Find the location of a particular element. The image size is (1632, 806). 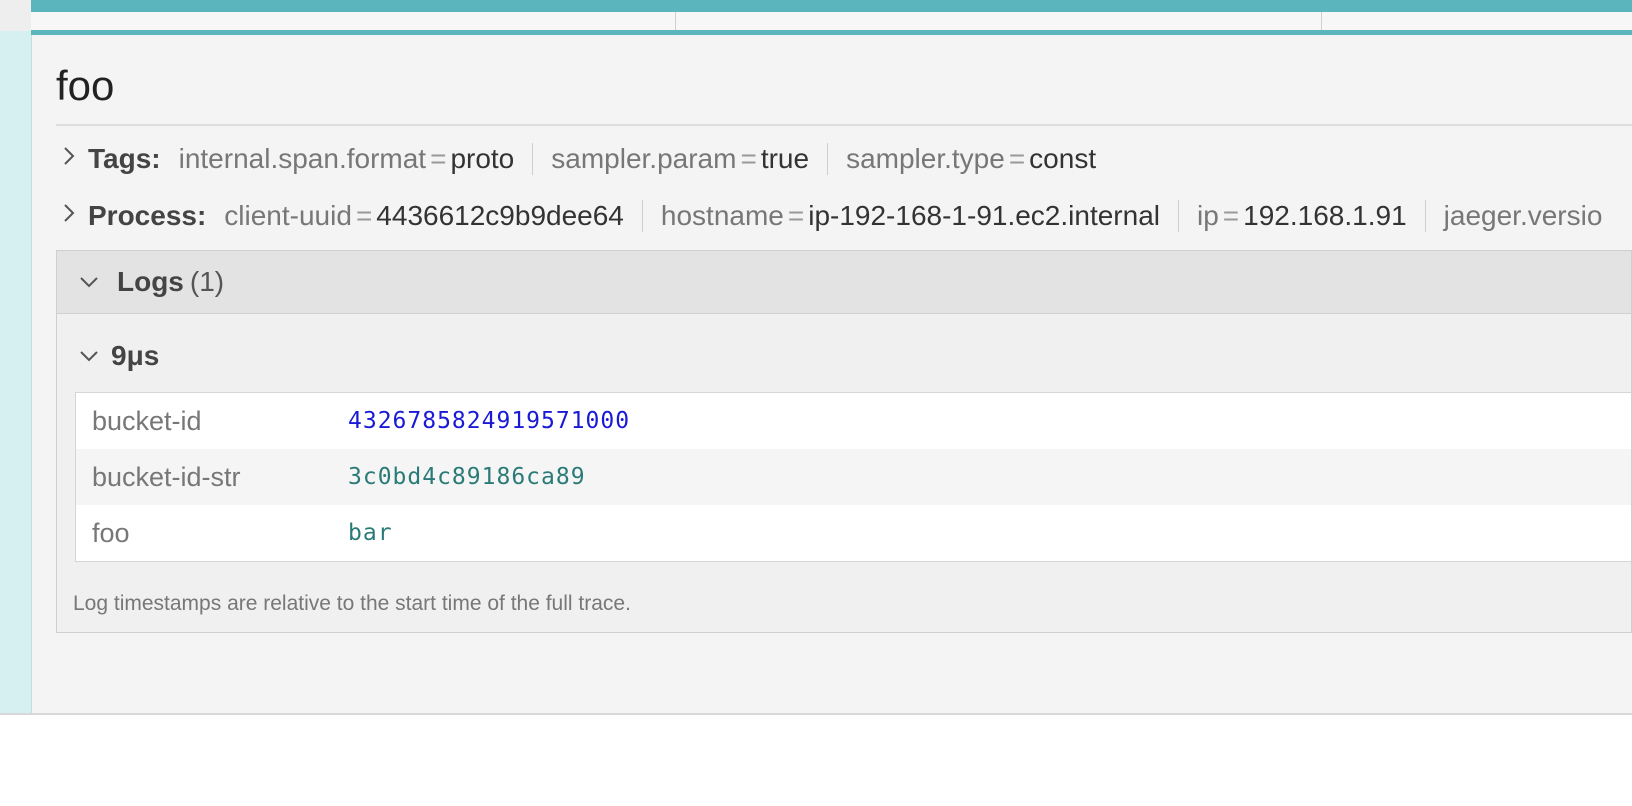

process-key: jaeger.versio is located at coordinates (1523, 215).